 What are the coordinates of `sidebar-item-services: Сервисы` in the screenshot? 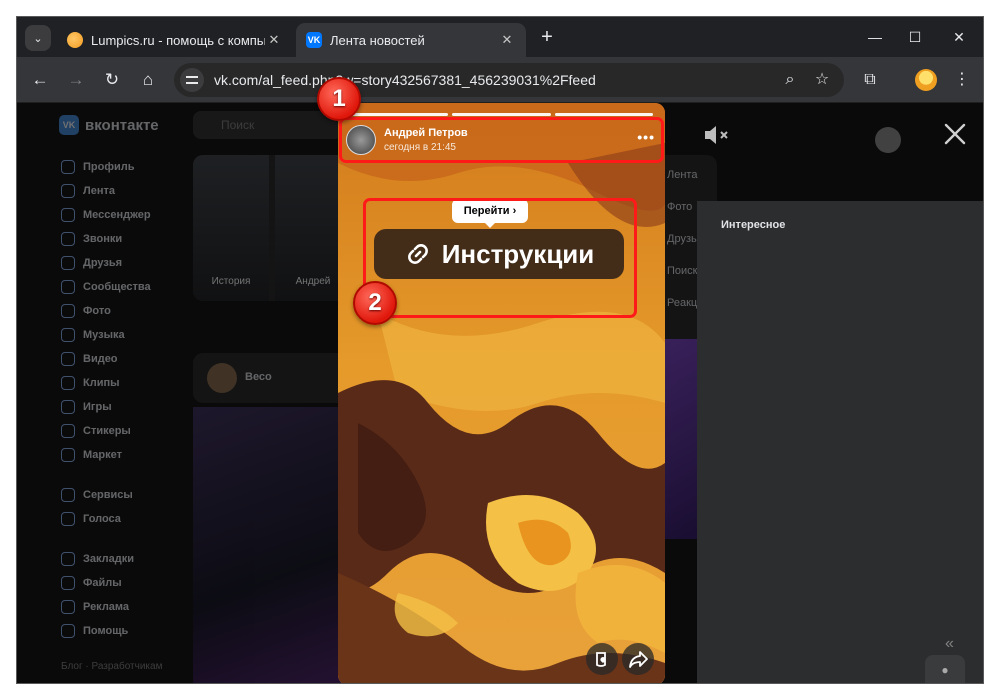 It's located at (126, 495).